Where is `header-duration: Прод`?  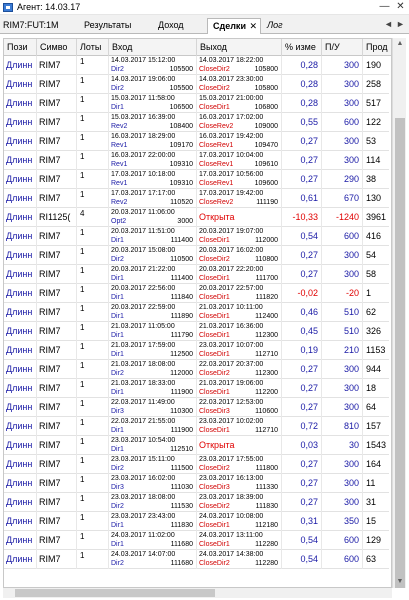
header-duration: Прод is located at coordinates (377, 47).